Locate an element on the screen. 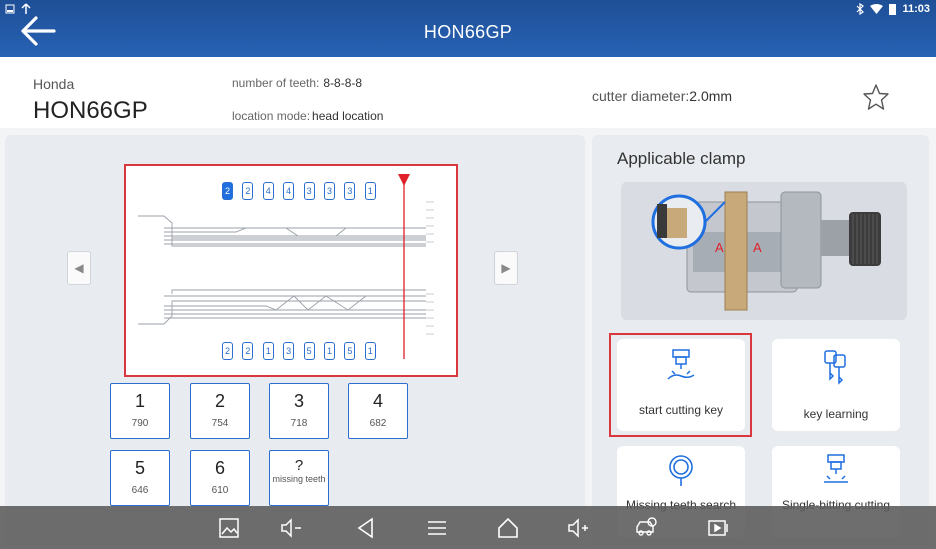 The height and width of the screenshot is (549, 936). location-mode: location mode: head location is located at coordinates (307, 116).